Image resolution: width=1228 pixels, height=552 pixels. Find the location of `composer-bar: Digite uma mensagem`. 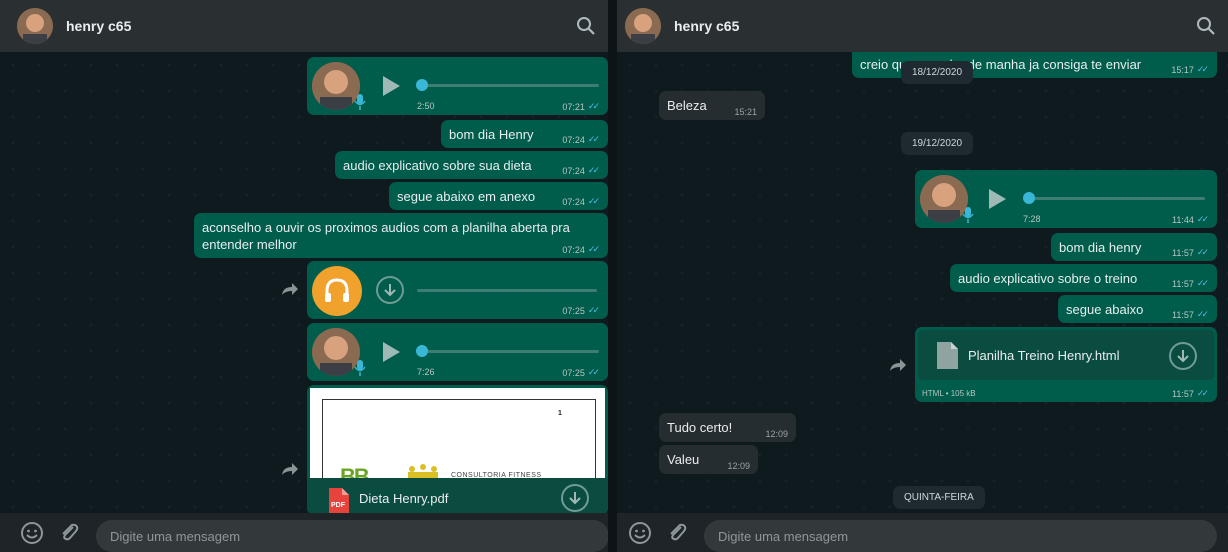

composer-bar: Digite uma mensagem is located at coordinates (304, 532).